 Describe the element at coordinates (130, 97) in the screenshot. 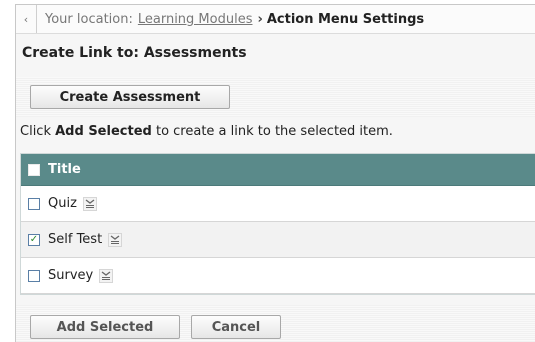

I see `create-assessment-button: Create Assessment` at that location.